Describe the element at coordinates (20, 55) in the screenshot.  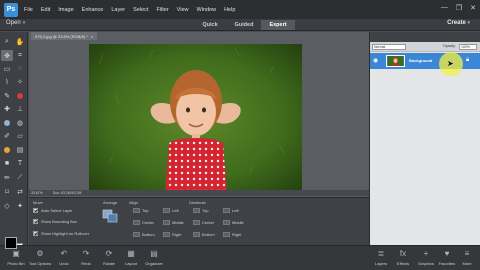
I see `crop-tool-icon: ⌗` at that location.